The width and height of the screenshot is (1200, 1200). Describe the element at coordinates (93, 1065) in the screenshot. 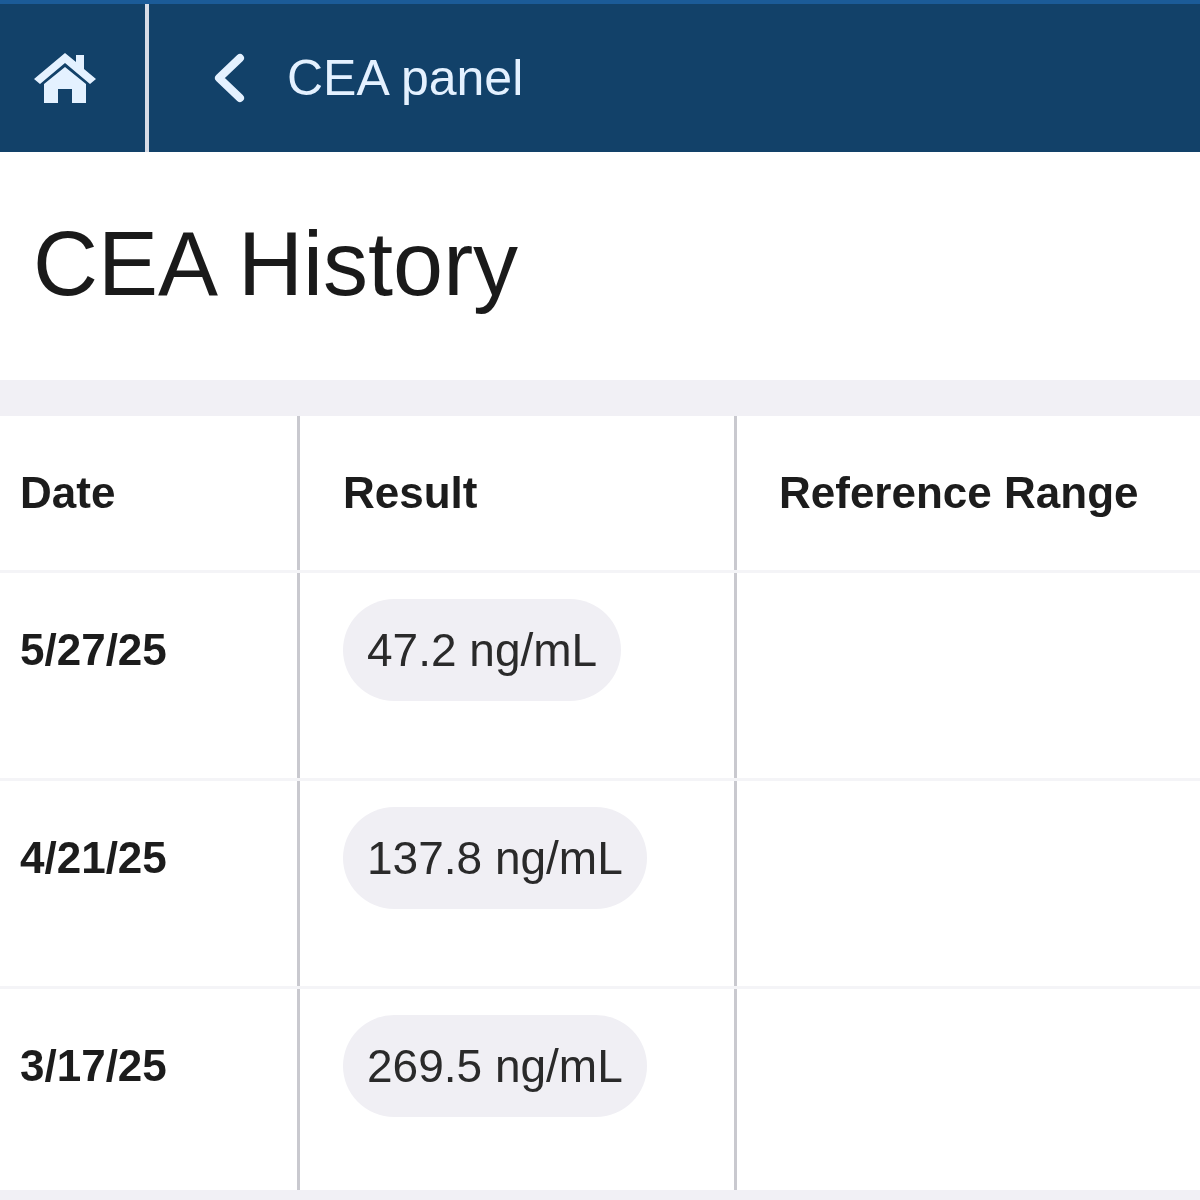

I see `date-cell-text: 3/17/25` at that location.